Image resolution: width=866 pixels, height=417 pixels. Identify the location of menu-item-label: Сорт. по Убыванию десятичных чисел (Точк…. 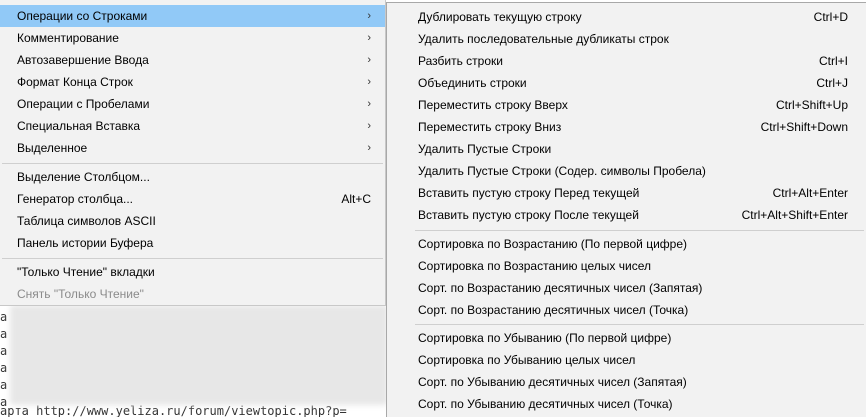
(545, 404).